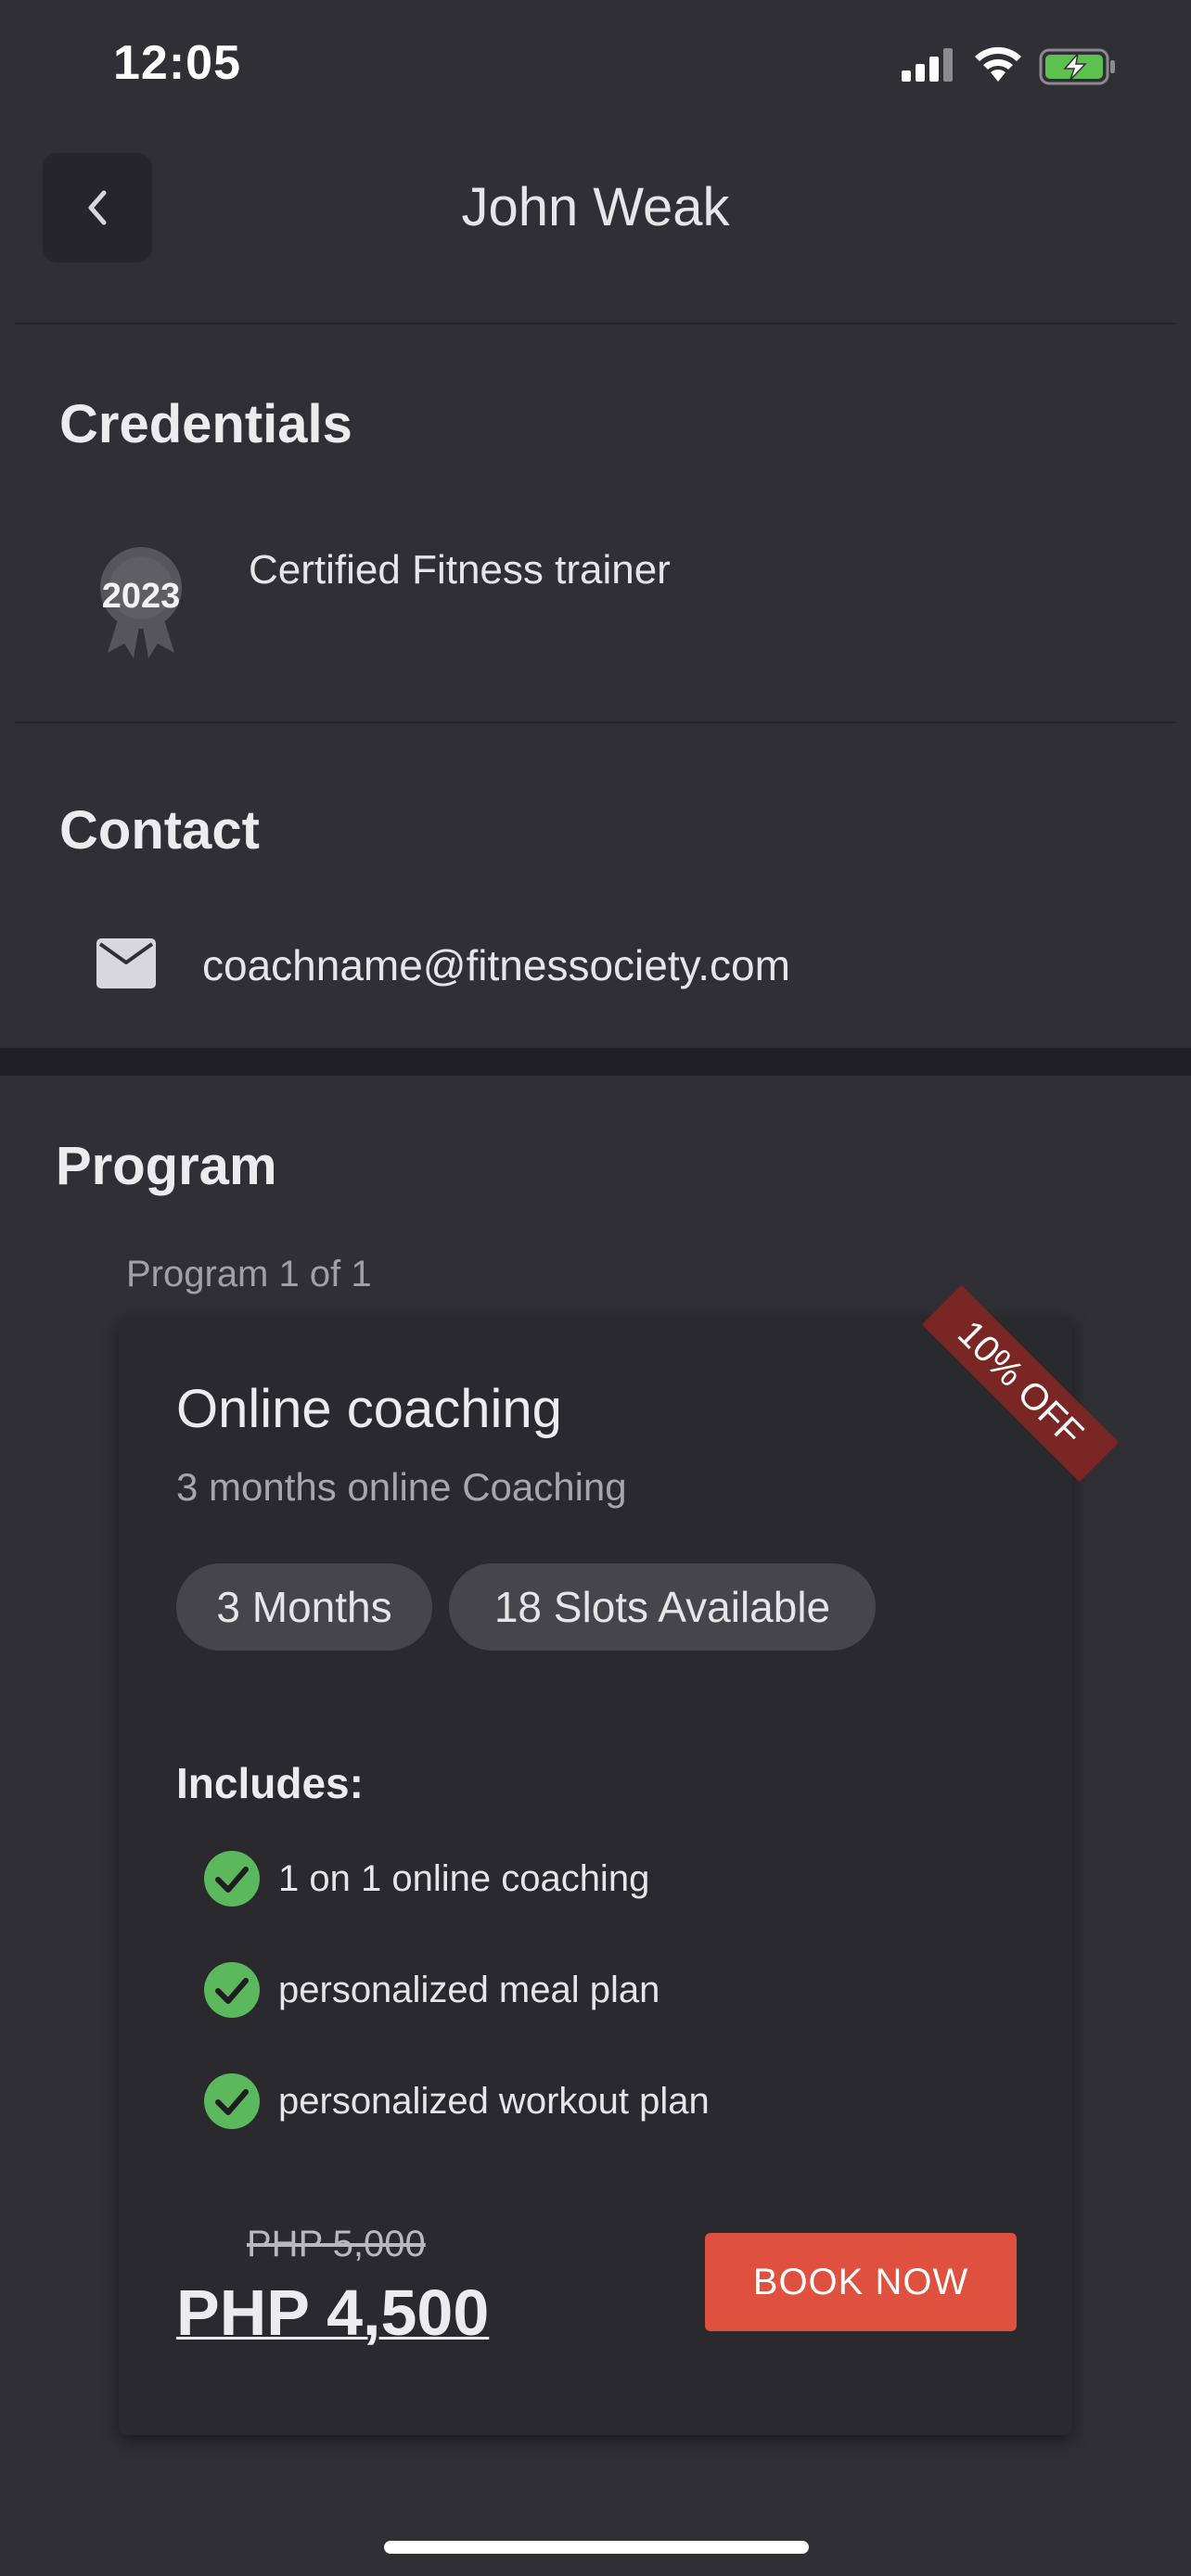 The width and height of the screenshot is (1191, 2576). What do you see at coordinates (595, 1062) in the screenshot?
I see `section-separator` at bounding box center [595, 1062].